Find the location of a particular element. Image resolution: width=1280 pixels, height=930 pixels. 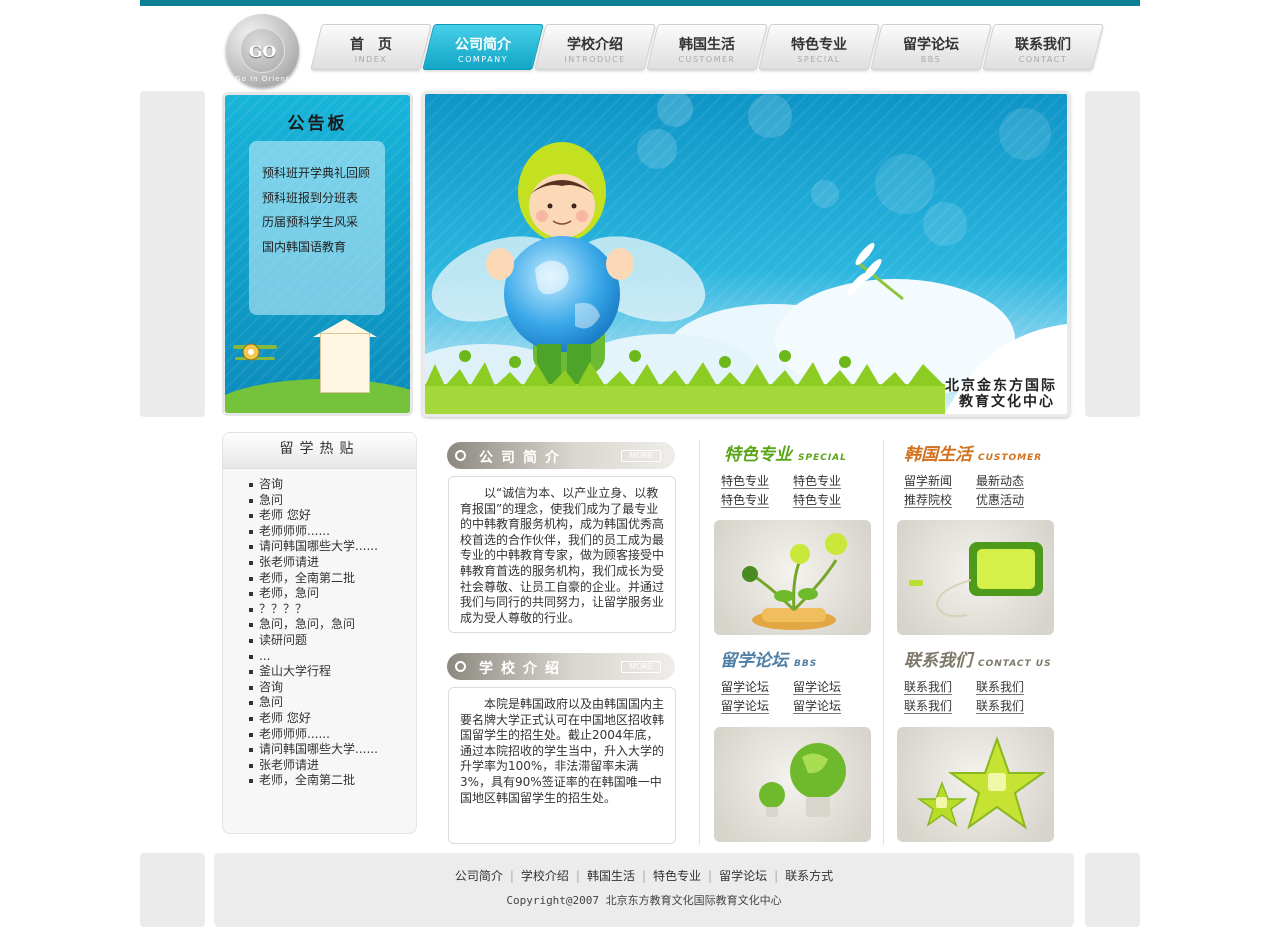

notice-list-box: 预科班开学典礼回顾 预科班报到分班表 历届预科学生风采 国内韩国语教育 is located at coordinates (317, 228).